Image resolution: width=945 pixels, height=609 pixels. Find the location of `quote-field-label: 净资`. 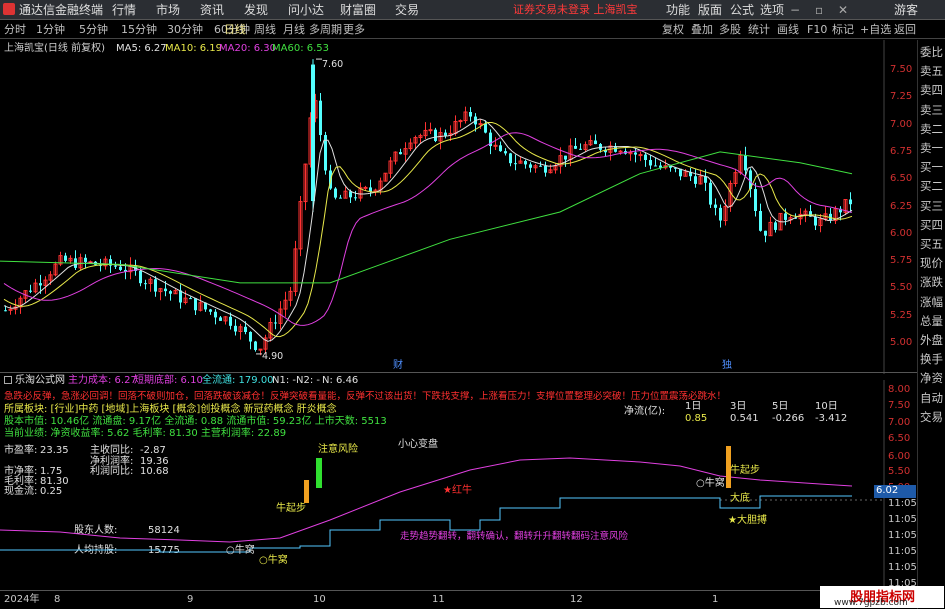

quote-field-label: 净资 is located at coordinates (931, 378).